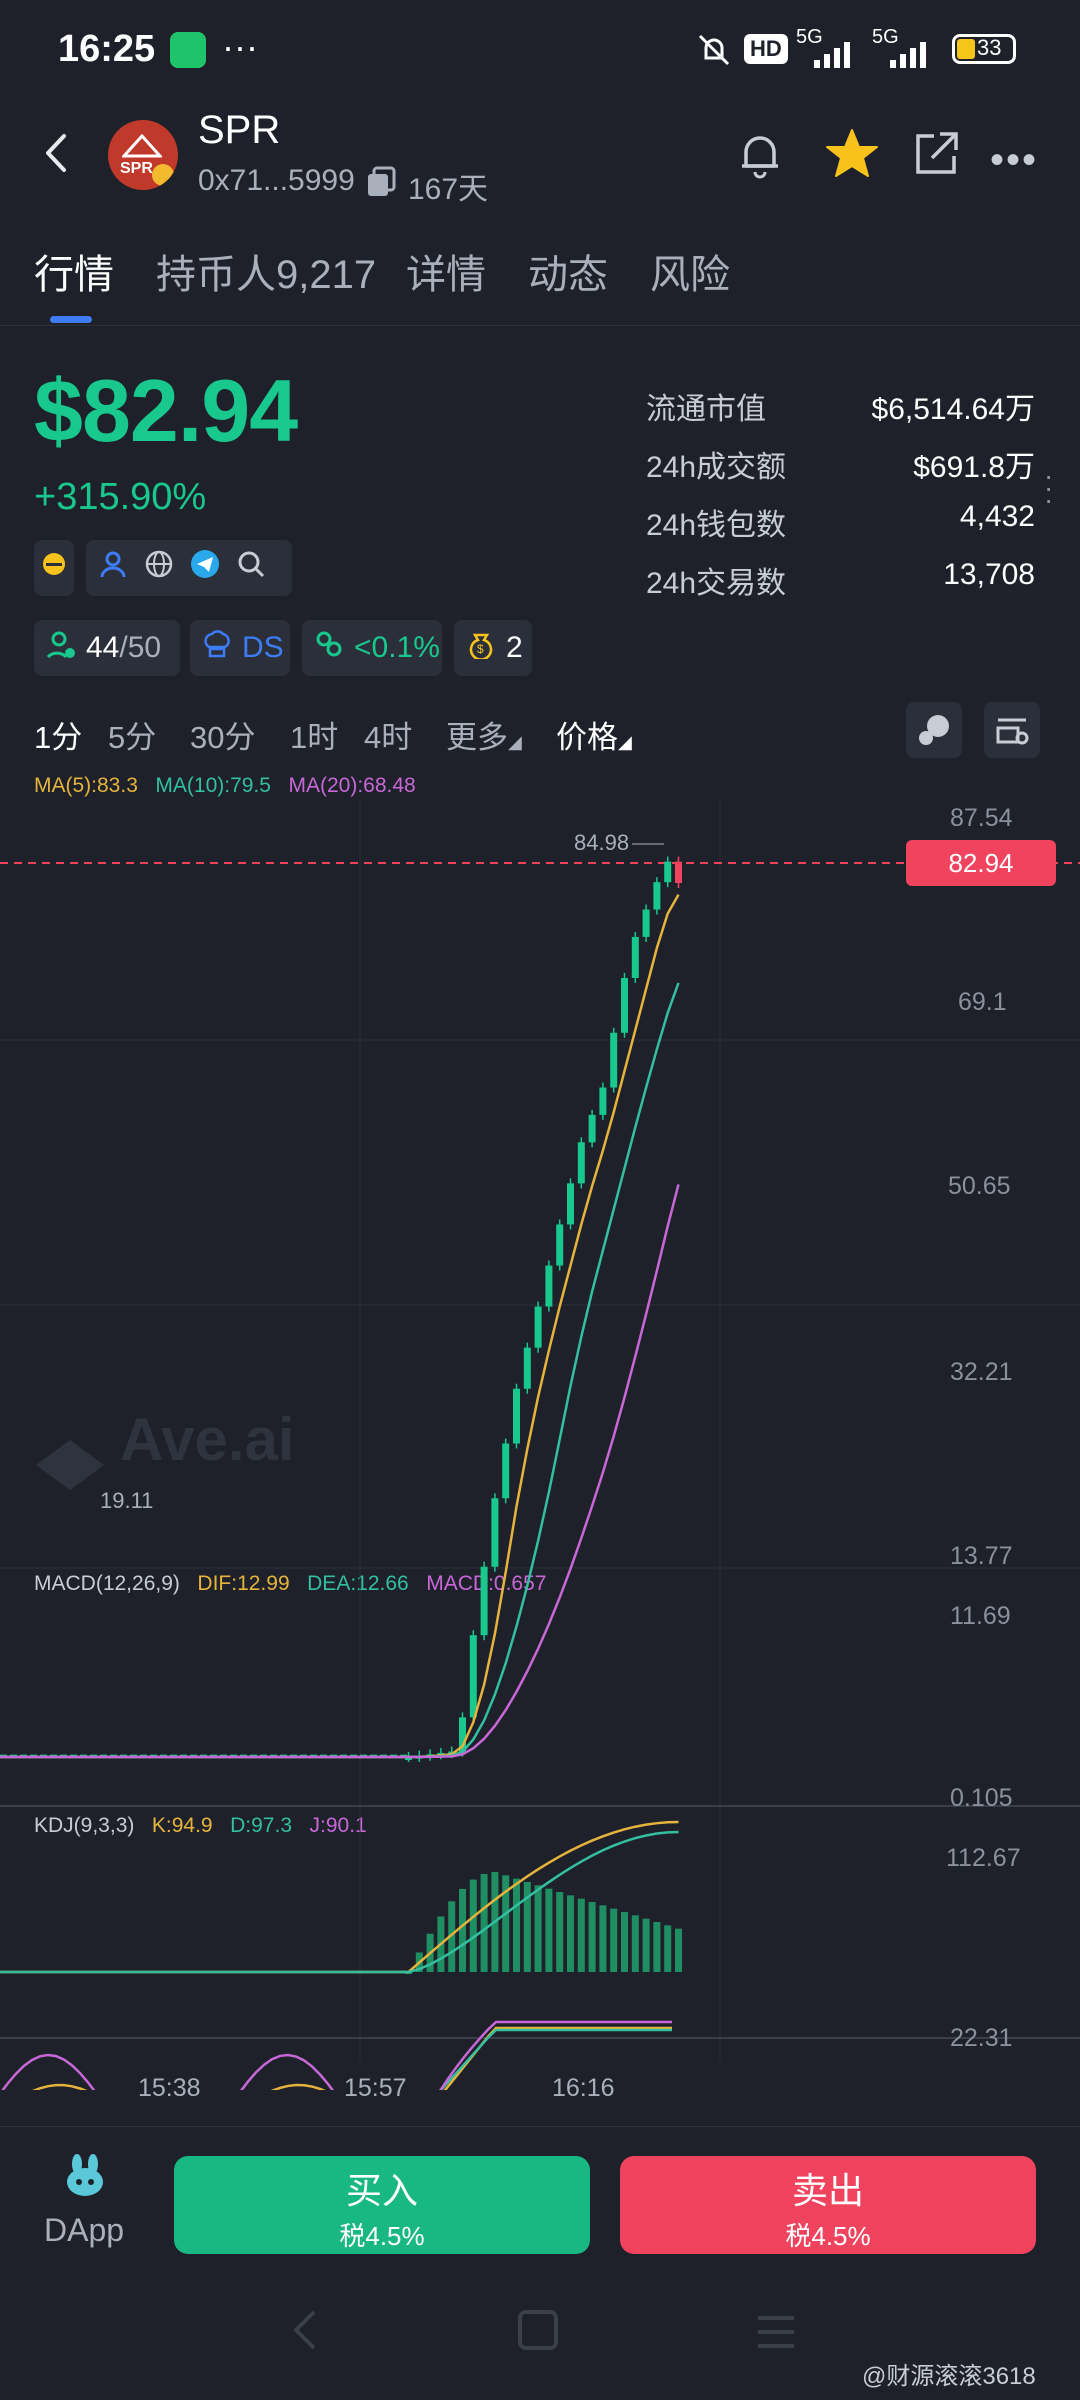 Image resolution: width=1080 pixels, height=2400 pixels. I want to click on macd-dif-line, so click(339, 1897).